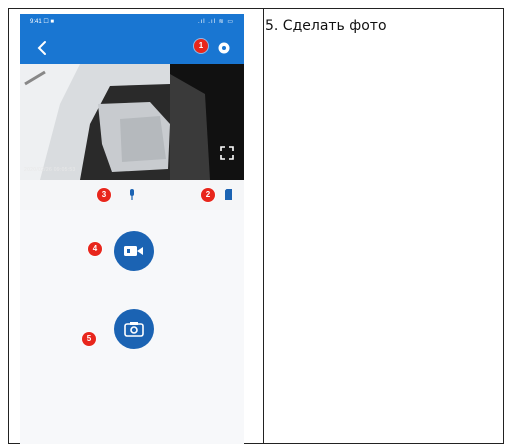 The height and width of the screenshot is (448, 505). What do you see at coordinates (89, 339) in the screenshot?
I see `annotation-marker: 5` at bounding box center [89, 339].